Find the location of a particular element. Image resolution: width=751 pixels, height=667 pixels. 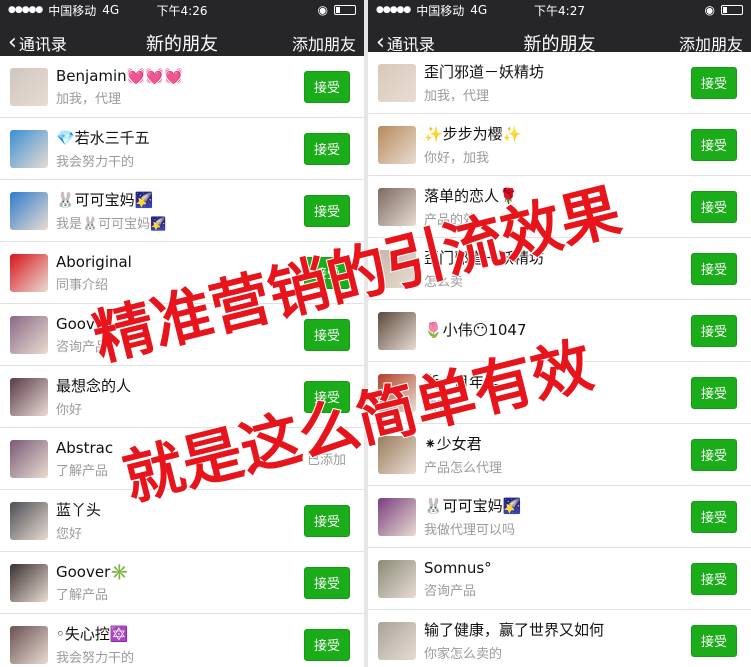

contact-name: Aboriginal is located at coordinates (94, 261).